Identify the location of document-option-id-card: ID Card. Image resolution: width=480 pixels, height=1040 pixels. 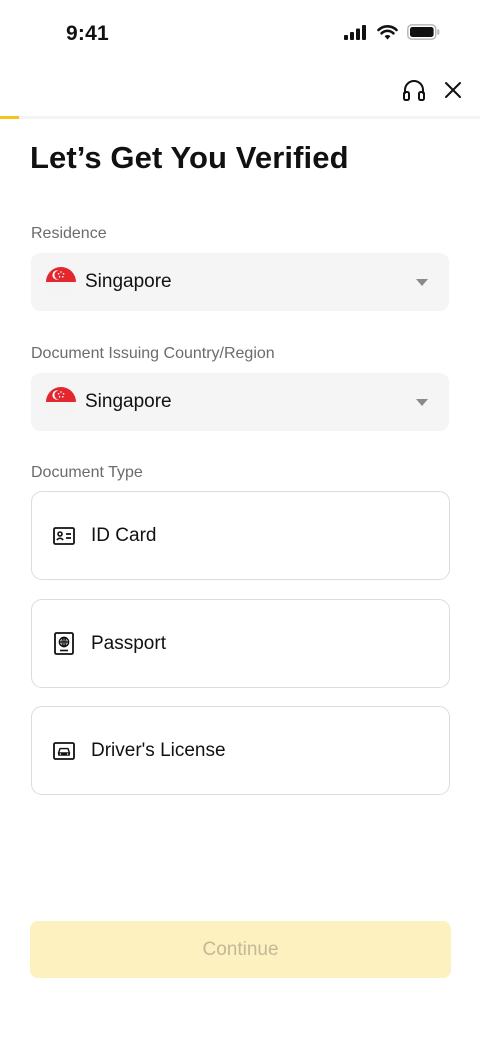
(240, 535).